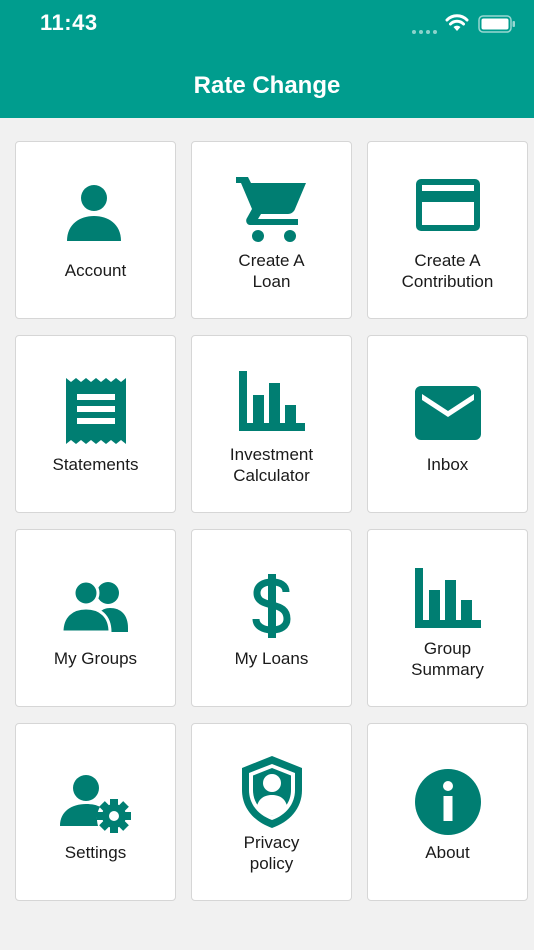 The height and width of the screenshot is (950, 534). What do you see at coordinates (271, 271) in the screenshot?
I see `create-loan-label: Create A Loan` at bounding box center [271, 271].